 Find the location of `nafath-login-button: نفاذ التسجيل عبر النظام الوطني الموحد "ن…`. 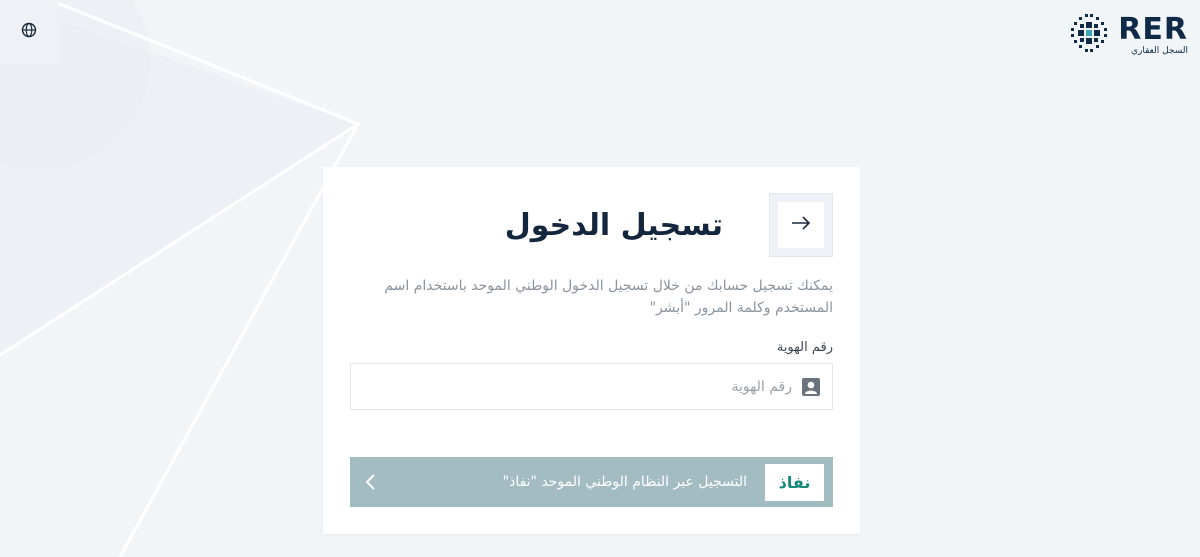

nafath-login-button: نفاذ التسجيل عبر النظام الوطني الموحد "ن… is located at coordinates (591, 482).